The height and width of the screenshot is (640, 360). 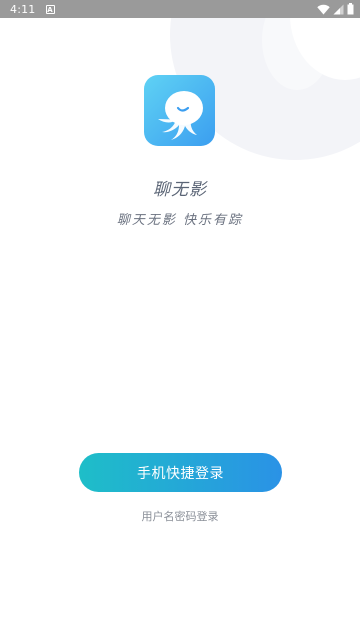 I want to click on app-name: 聊无影, so click(x=180, y=190).